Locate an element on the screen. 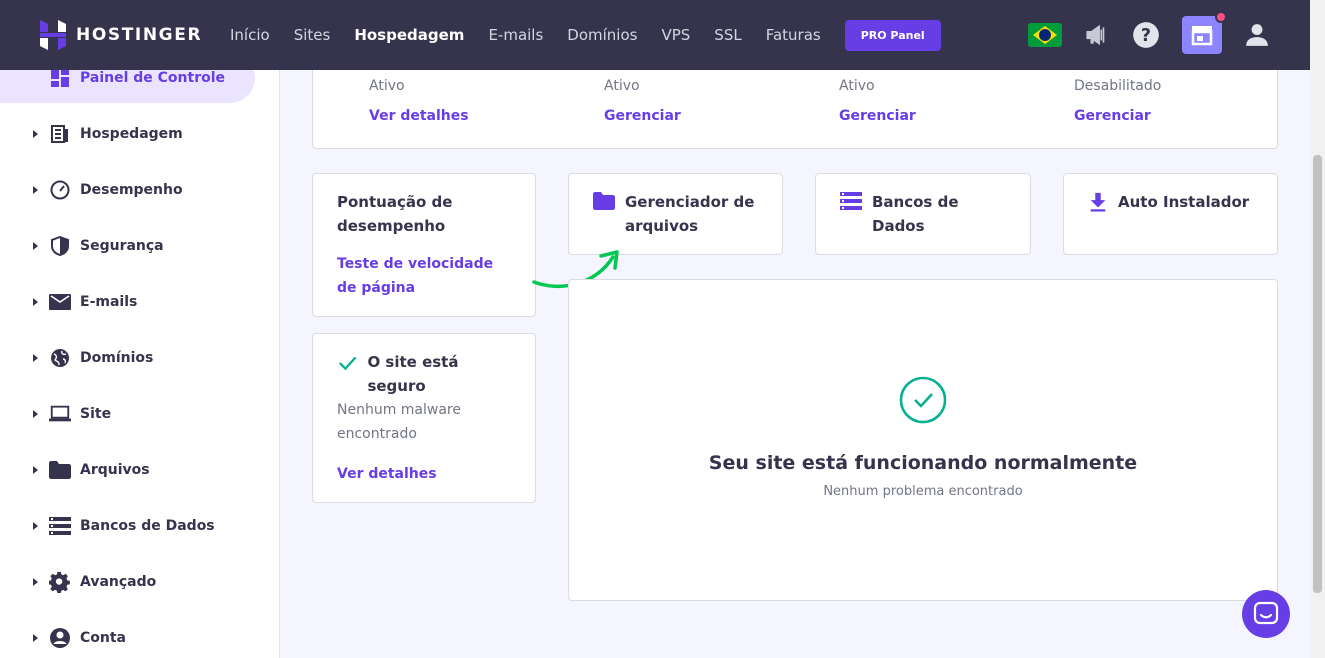  sidebar-item-label: Domínios is located at coordinates (117, 358).